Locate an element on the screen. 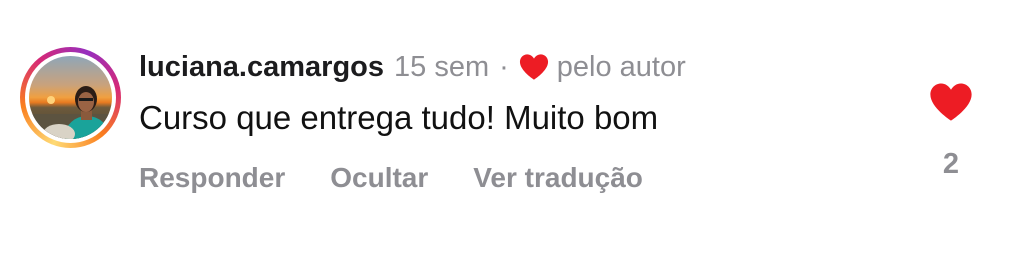 This screenshot has height=261, width=1024. hide-button: Ocultar is located at coordinates (379, 178).